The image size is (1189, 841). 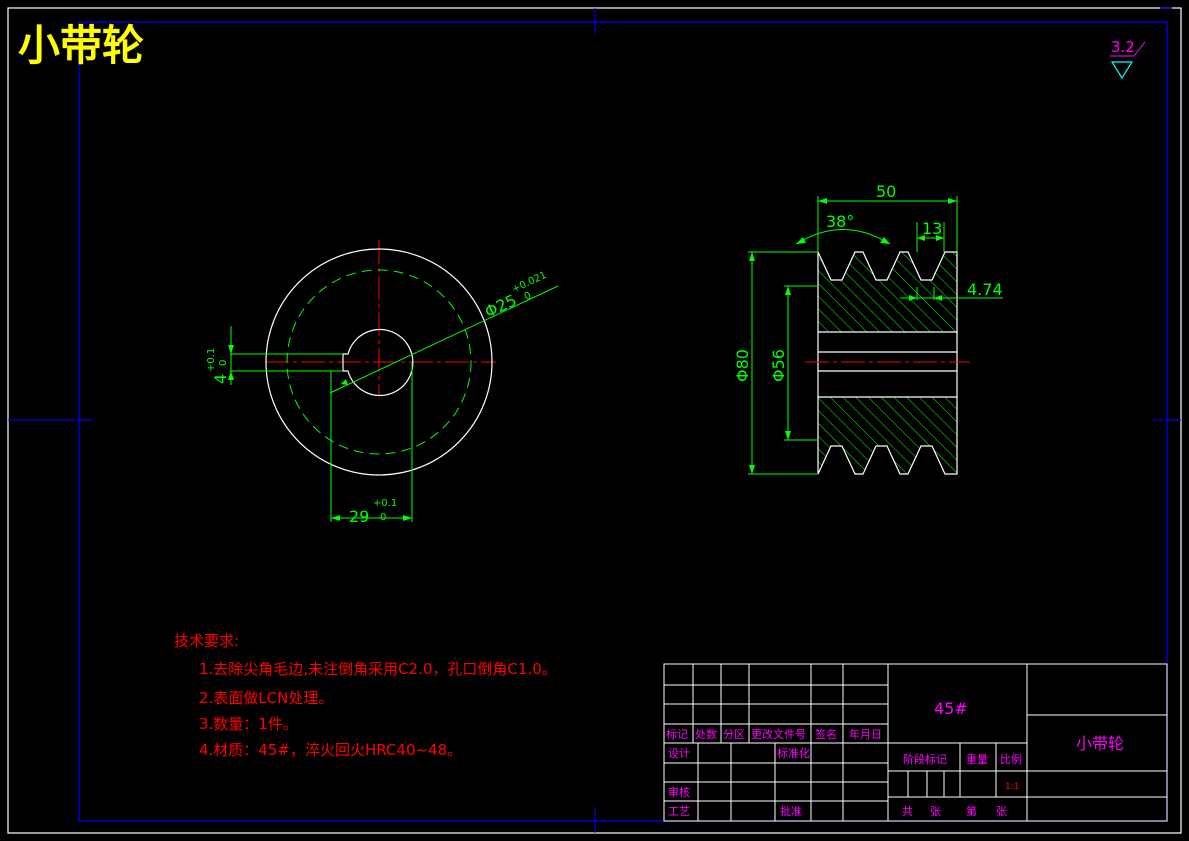 I want to click on check-label: 审核, so click(x=679, y=792).